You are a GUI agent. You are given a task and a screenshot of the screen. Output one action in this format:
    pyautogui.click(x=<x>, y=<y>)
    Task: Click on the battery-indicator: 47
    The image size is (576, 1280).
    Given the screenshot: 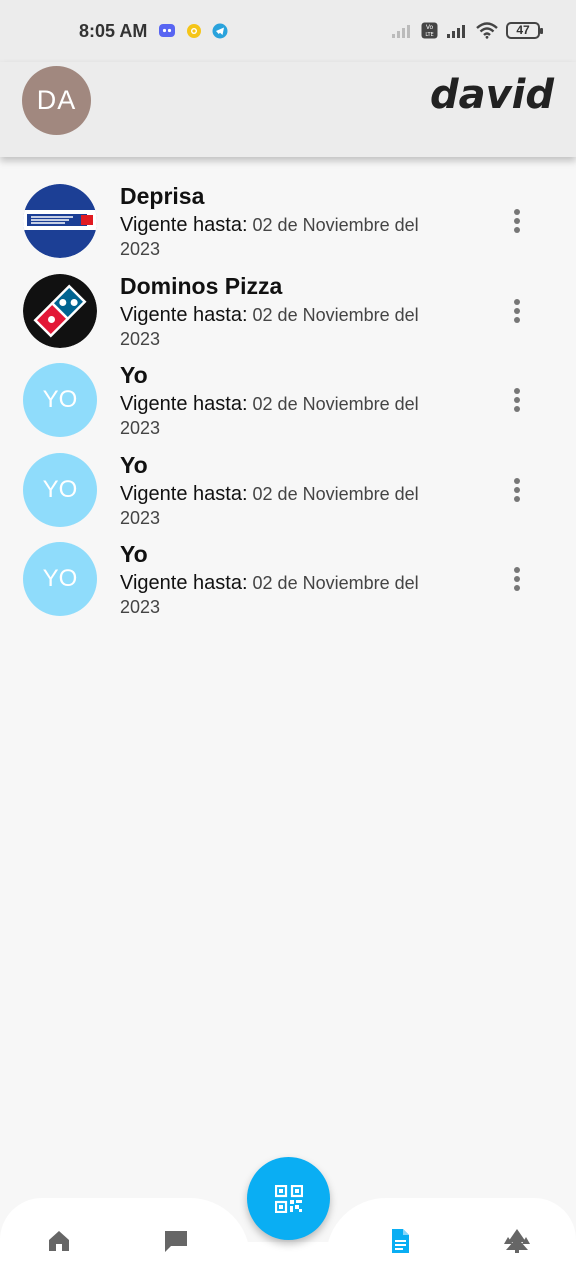 What is the action you would take?
    pyautogui.click(x=524, y=30)
    